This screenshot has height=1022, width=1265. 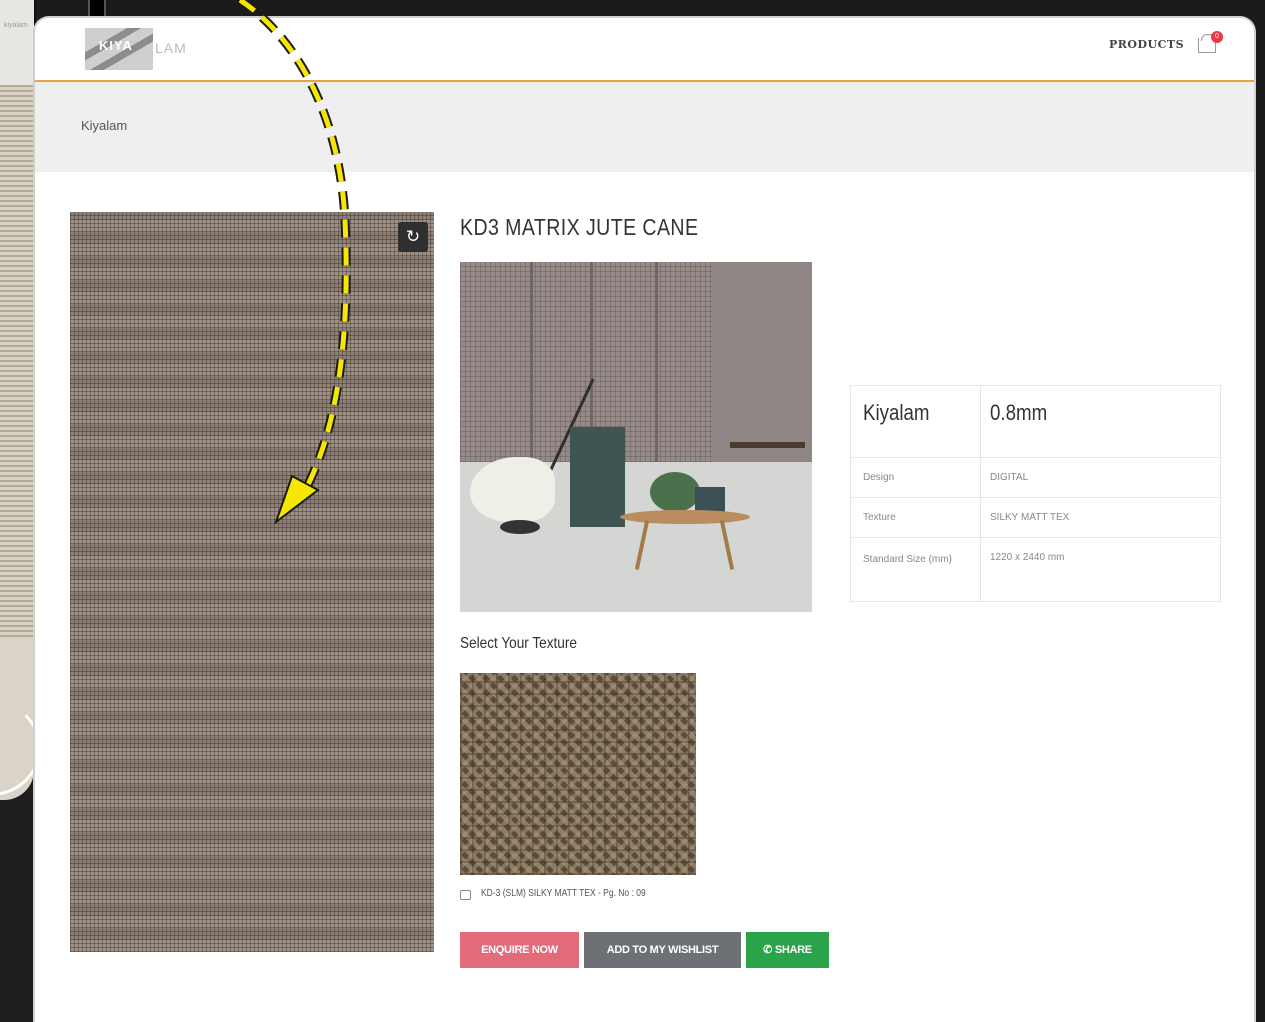 What do you see at coordinates (1009, 477) in the screenshot?
I see `spec-value: DIGITAL` at bounding box center [1009, 477].